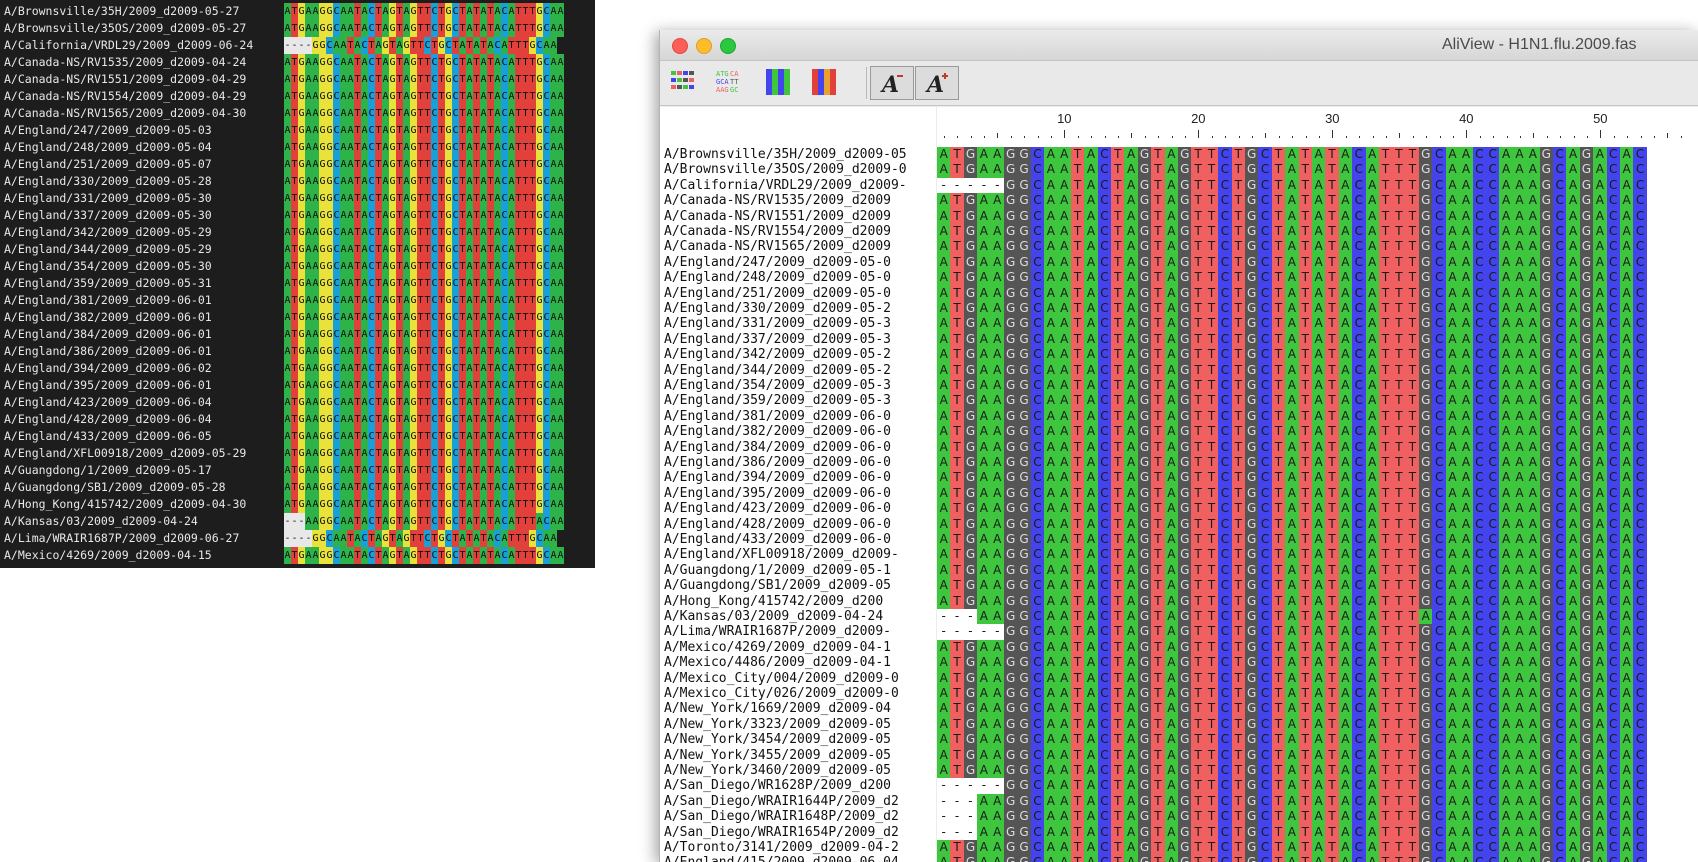  Describe the element at coordinates (799, 616) in the screenshot. I see `sequence-name: A/Kansas/03/2009_d2009-04-24` at that location.